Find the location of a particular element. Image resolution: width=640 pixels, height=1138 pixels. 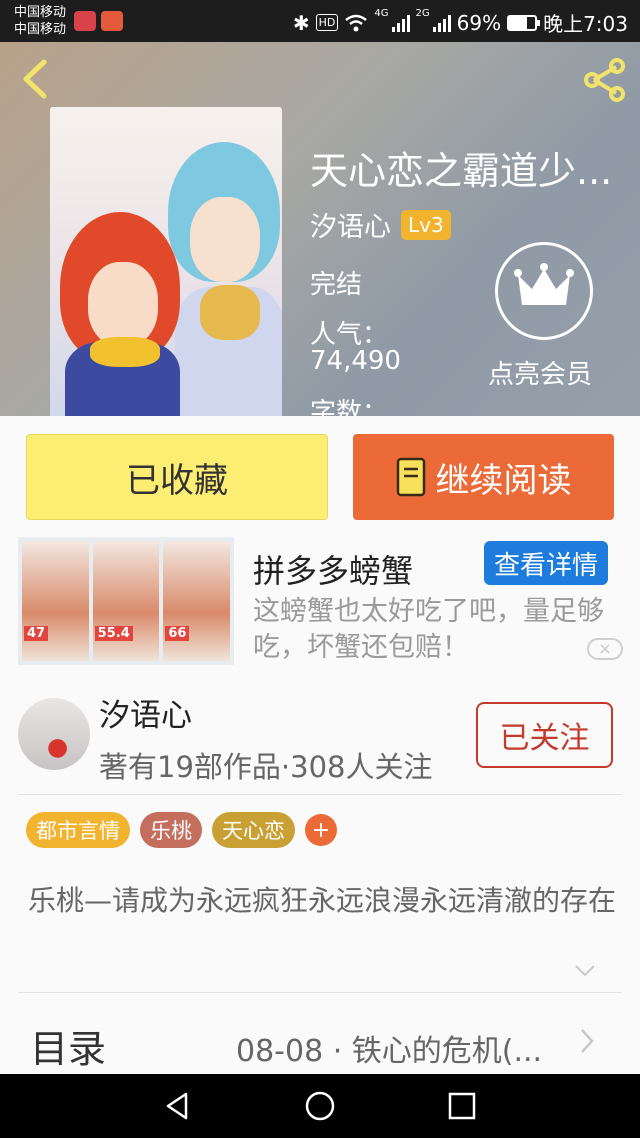

tag-label: 乐桃 is located at coordinates (171, 831).